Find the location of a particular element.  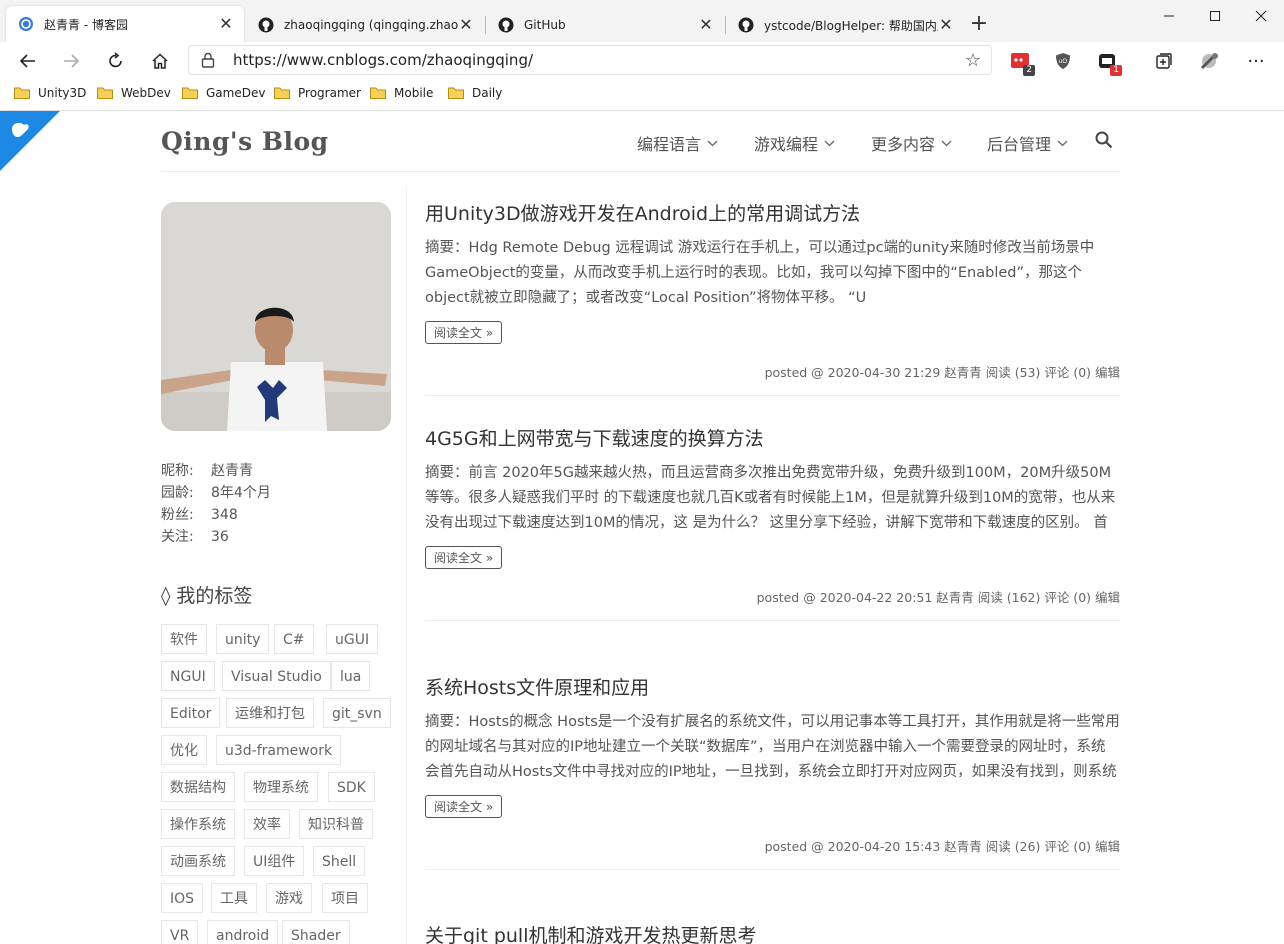

tag-link: 运维和打包 is located at coordinates (270, 713).